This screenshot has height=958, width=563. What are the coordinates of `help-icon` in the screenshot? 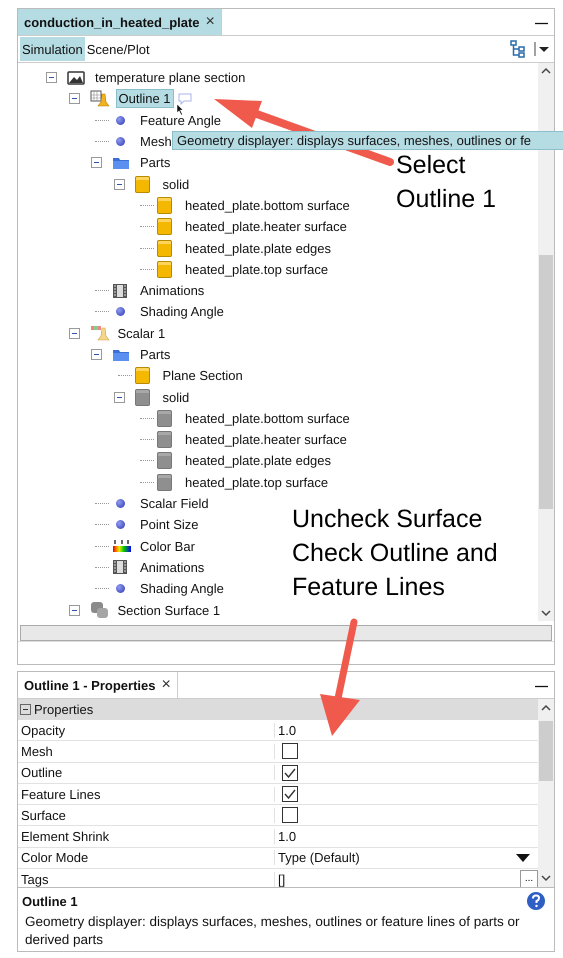 It's located at (536, 901).